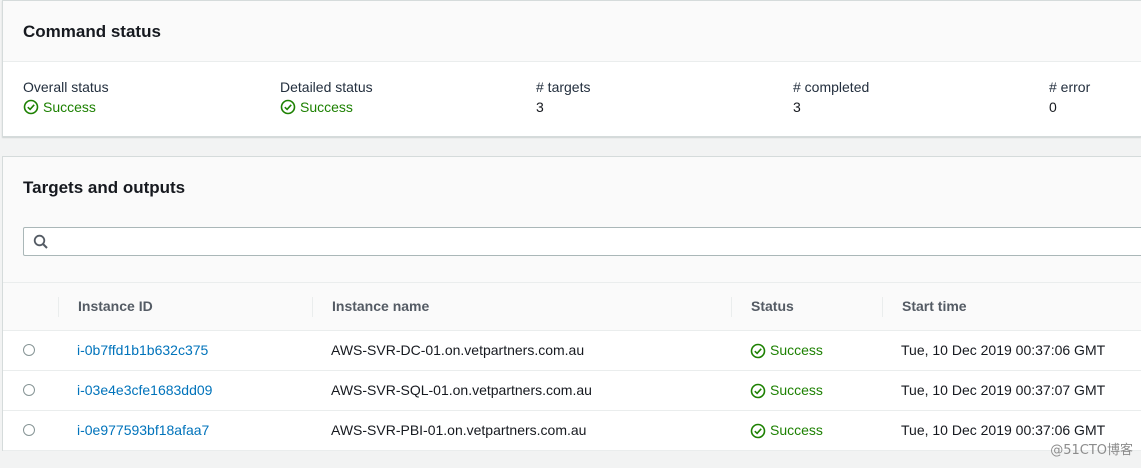 The height and width of the screenshot is (468, 1141). Describe the element at coordinates (115, 306) in the screenshot. I see `column-header-instance-id: Instance ID` at that location.